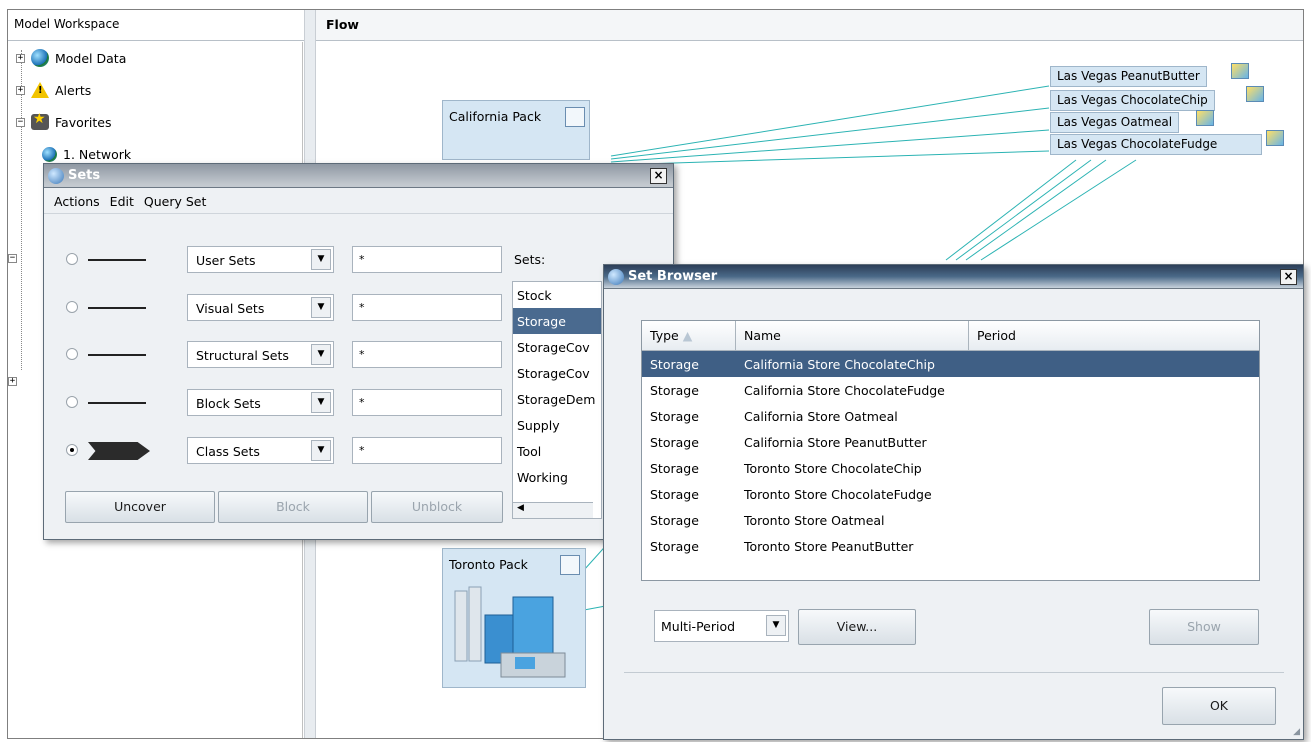 This screenshot has height=742, width=1311. What do you see at coordinates (1132, 100) in the screenshot?
I see `store-node: Las Vegas ChocolateChip` at bounding box center [1132, 100].